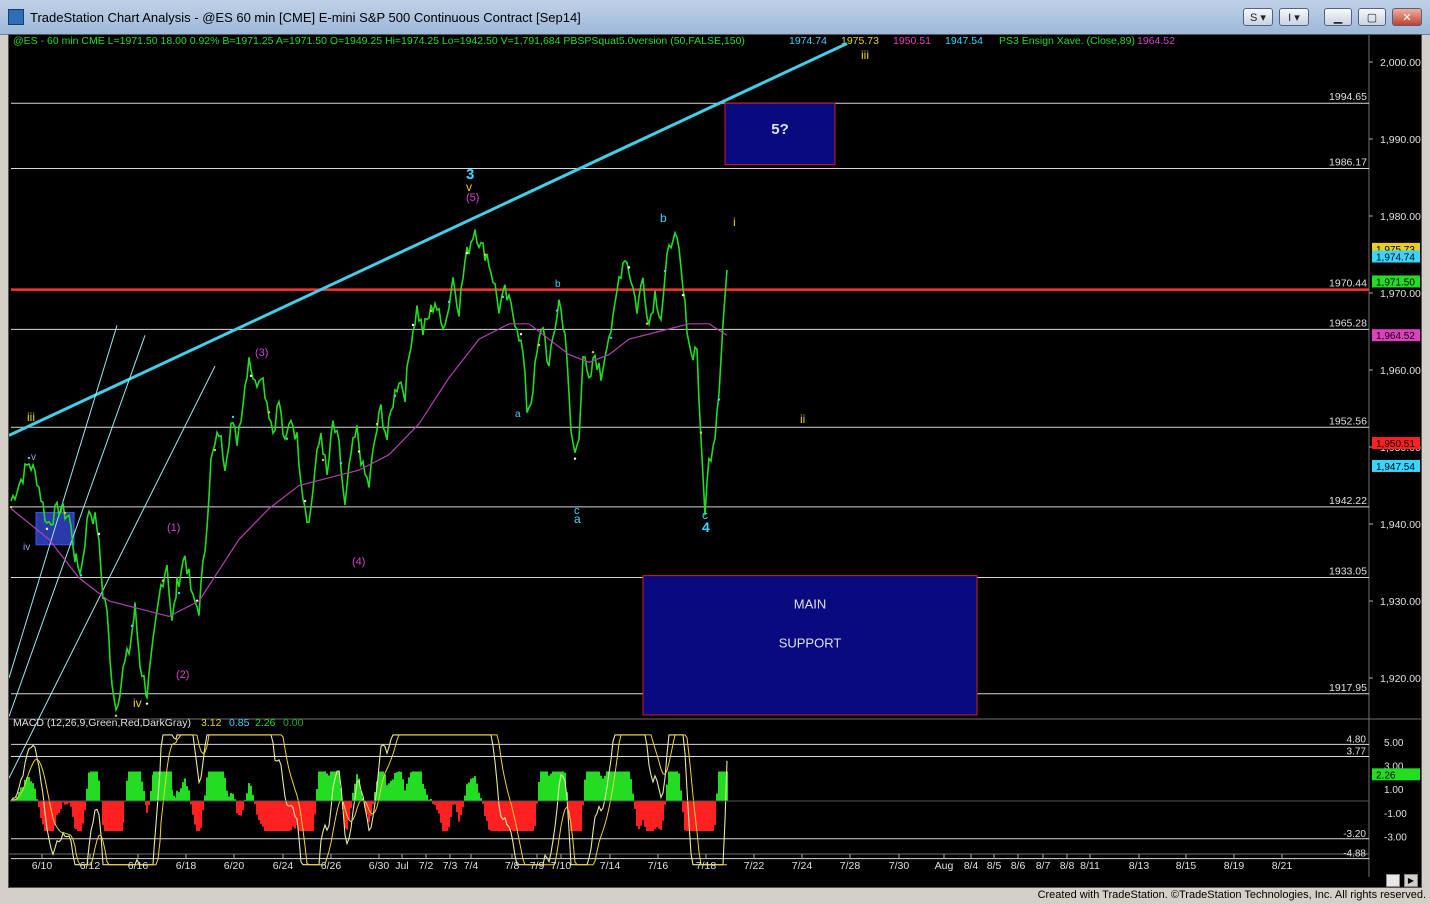 This screenshot has height=904, width=1430. I want to click on date-label-18: 7/22, so click(754, 866).